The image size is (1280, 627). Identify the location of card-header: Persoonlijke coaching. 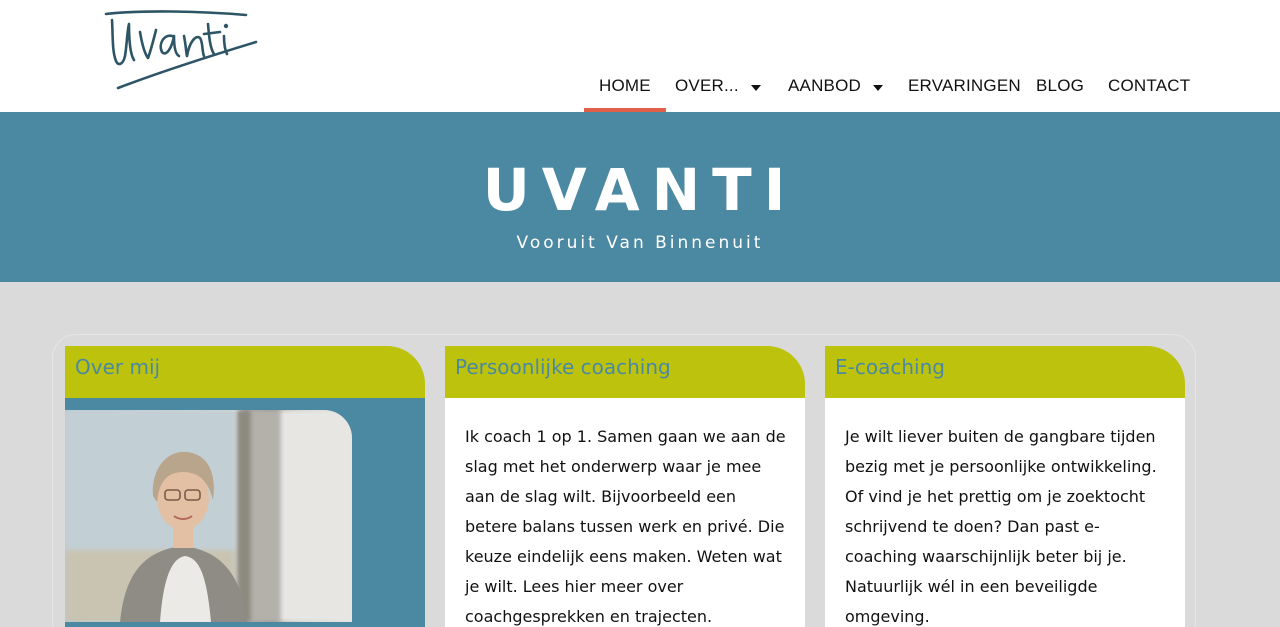
(625, 372).